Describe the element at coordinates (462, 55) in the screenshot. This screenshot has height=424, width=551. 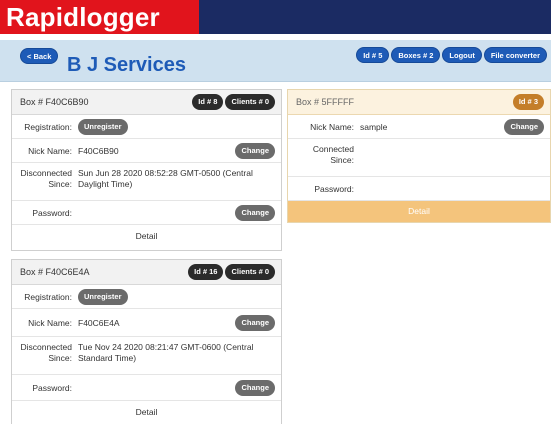
I see `logout-button: Logout` at that location.